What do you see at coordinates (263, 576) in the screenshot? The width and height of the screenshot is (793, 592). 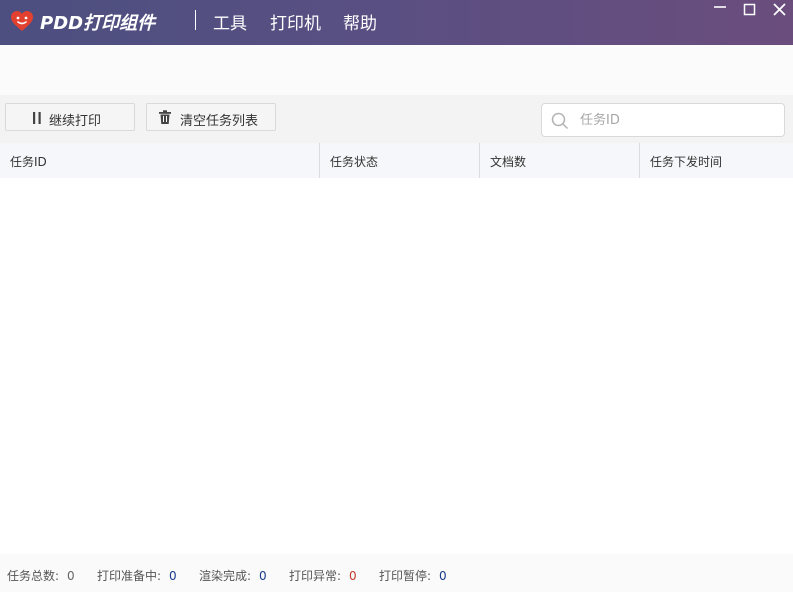 I see `stat-rendered-value: 0` at bounding box center [263, 576].